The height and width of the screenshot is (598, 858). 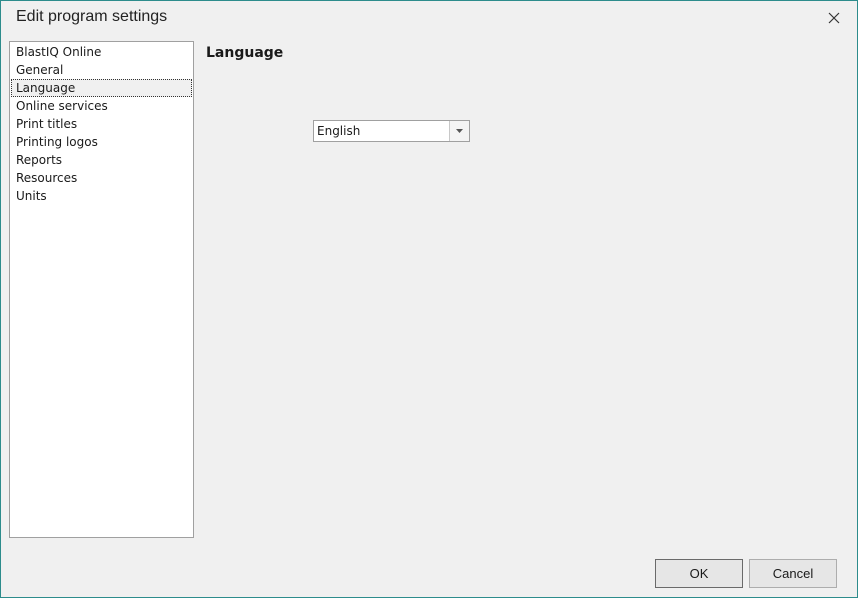 I want to click on language-select-value: English, so click(x=339, y=131).